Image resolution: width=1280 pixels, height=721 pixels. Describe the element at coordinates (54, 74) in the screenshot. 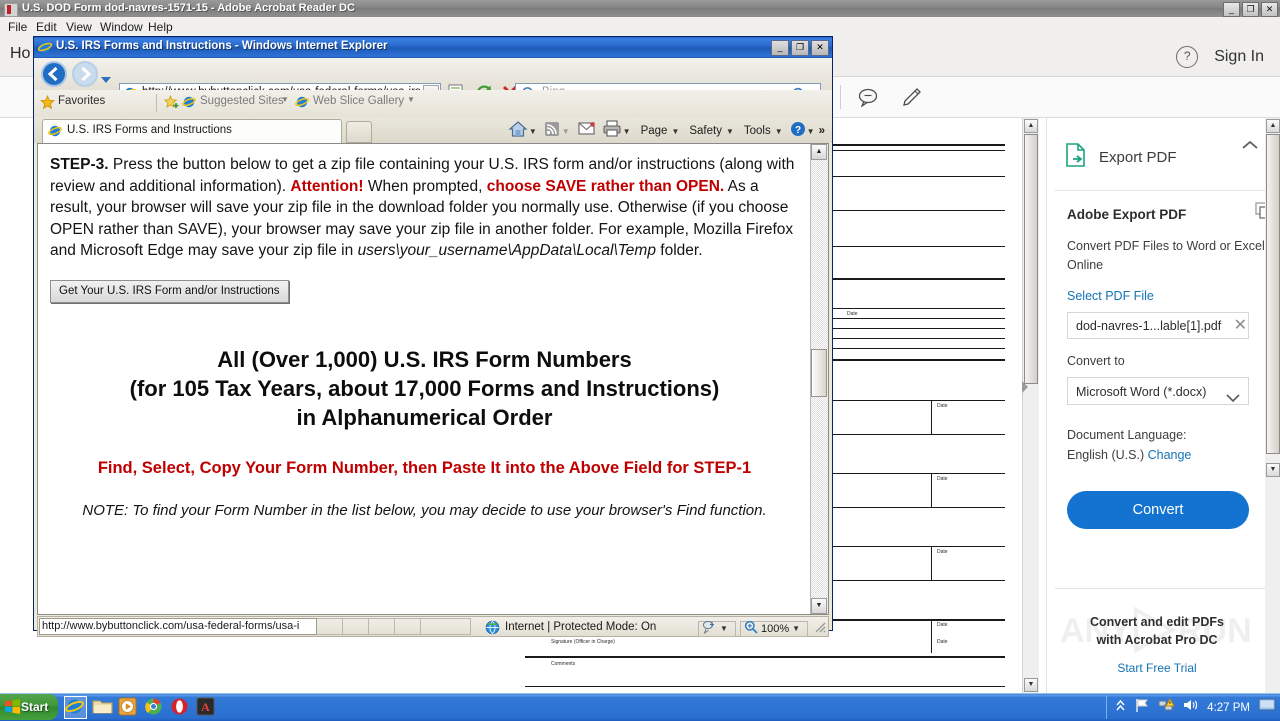

I see `back-arrow-icon` at that location.